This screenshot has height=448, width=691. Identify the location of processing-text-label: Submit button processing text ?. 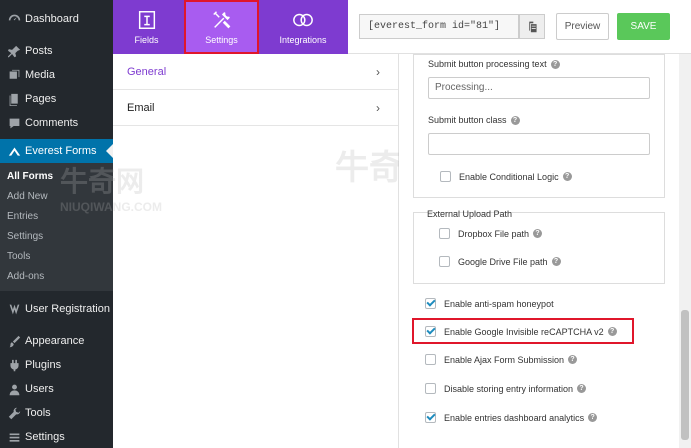
(494, 64).